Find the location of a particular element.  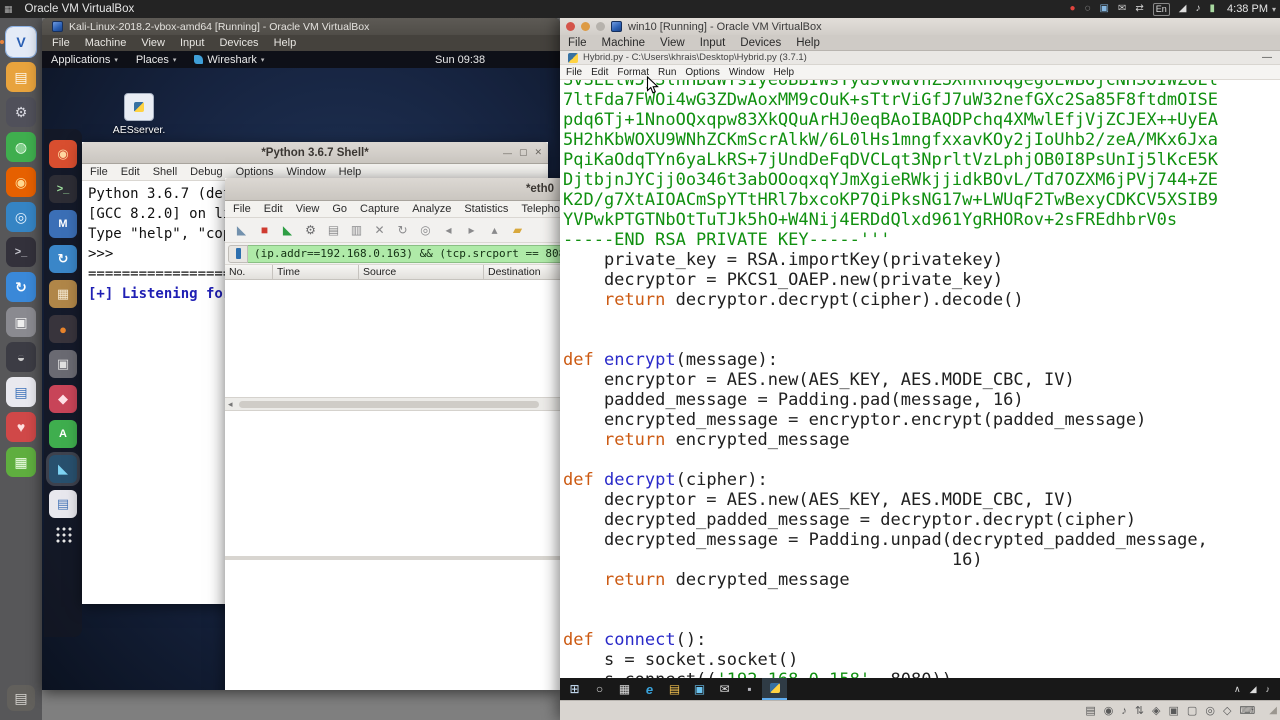

column-header-no: No. is located at coordinates (249, 272).